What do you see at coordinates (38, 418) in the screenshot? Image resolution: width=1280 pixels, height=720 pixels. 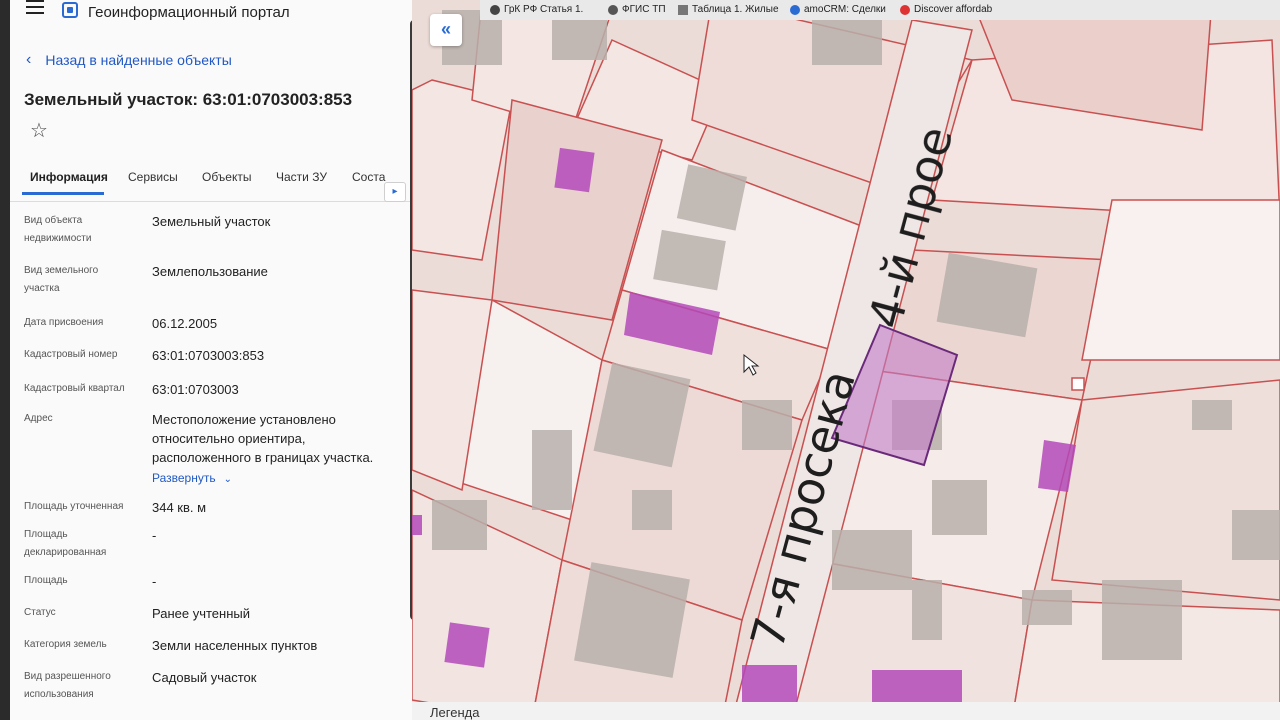 I see `field-label: Адрес` at bounding box center [38, 418].